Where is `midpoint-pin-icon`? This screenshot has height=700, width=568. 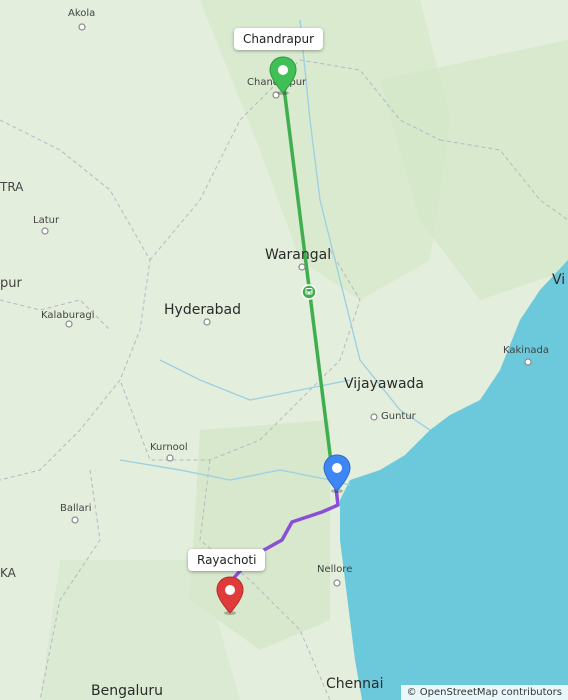
midpoint-pin-icon is located at coordinates (337, 474).